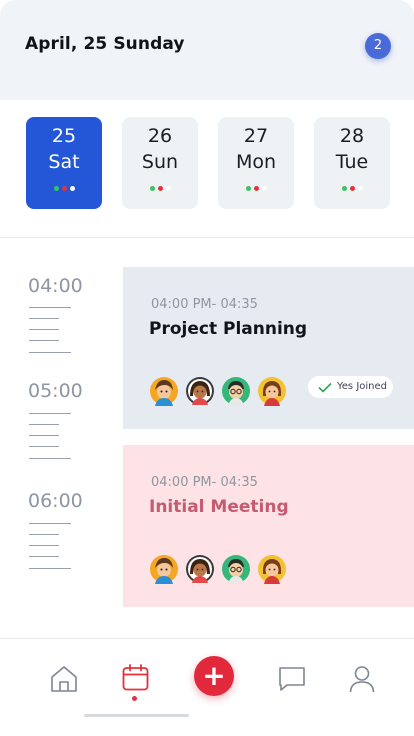 The image size is (414, 736). I want to click on date-weekday: Sun, so click(160, 162).